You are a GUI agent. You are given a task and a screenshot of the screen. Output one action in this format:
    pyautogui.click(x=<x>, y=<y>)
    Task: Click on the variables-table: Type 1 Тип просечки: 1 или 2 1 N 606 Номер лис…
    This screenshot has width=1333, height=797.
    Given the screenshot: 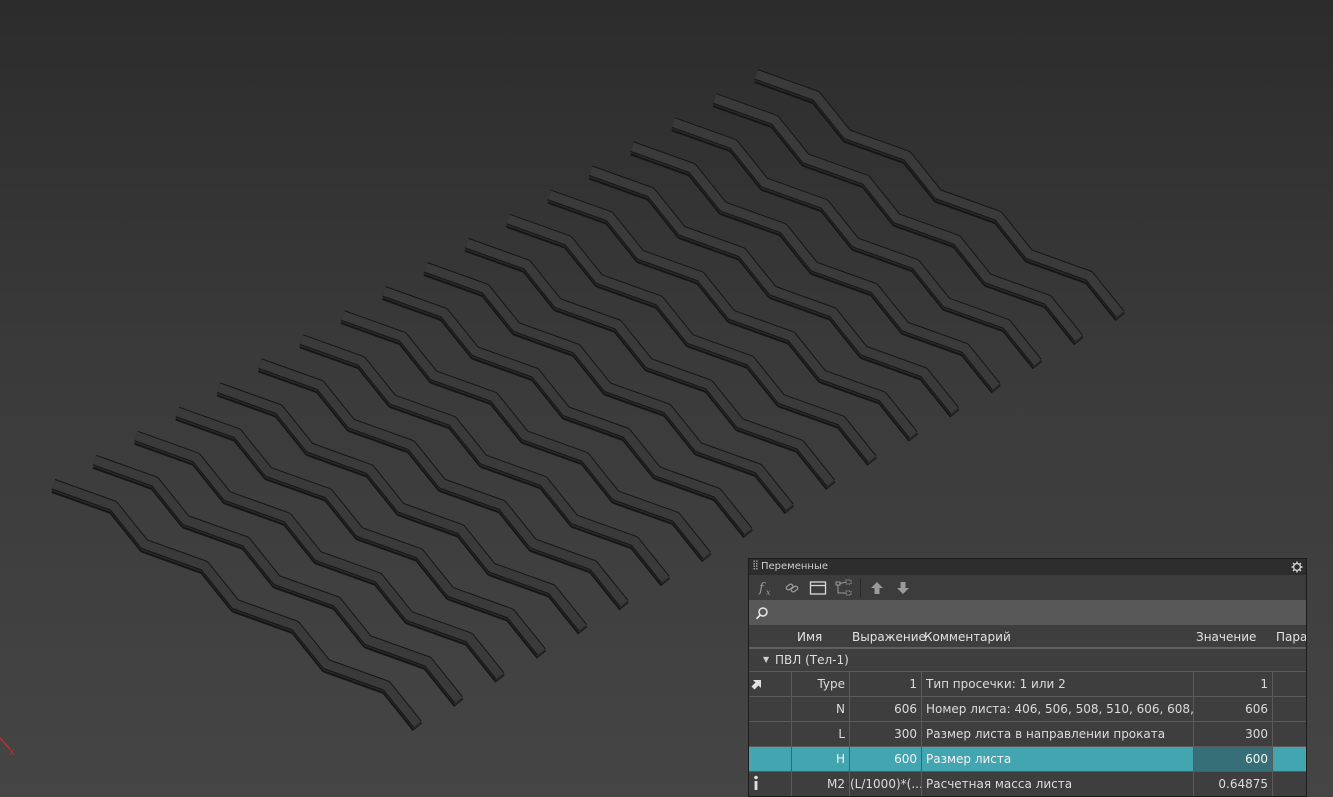 What is the action you would take?
    pyautogui.click(x=1027, y=733)
    